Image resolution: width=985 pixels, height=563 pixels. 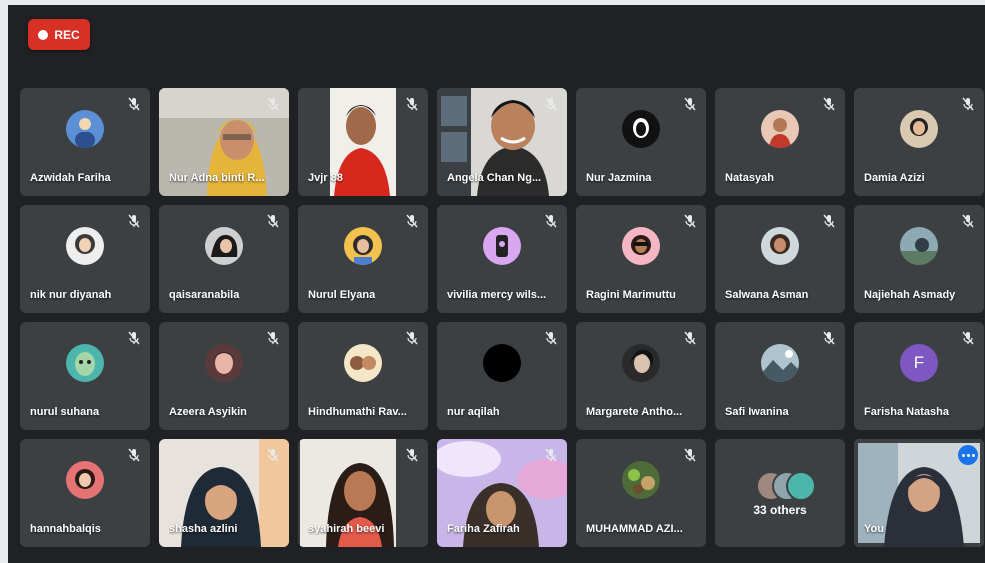 I want to click on others-count-label: 33 others, so click(x=780, y=510).